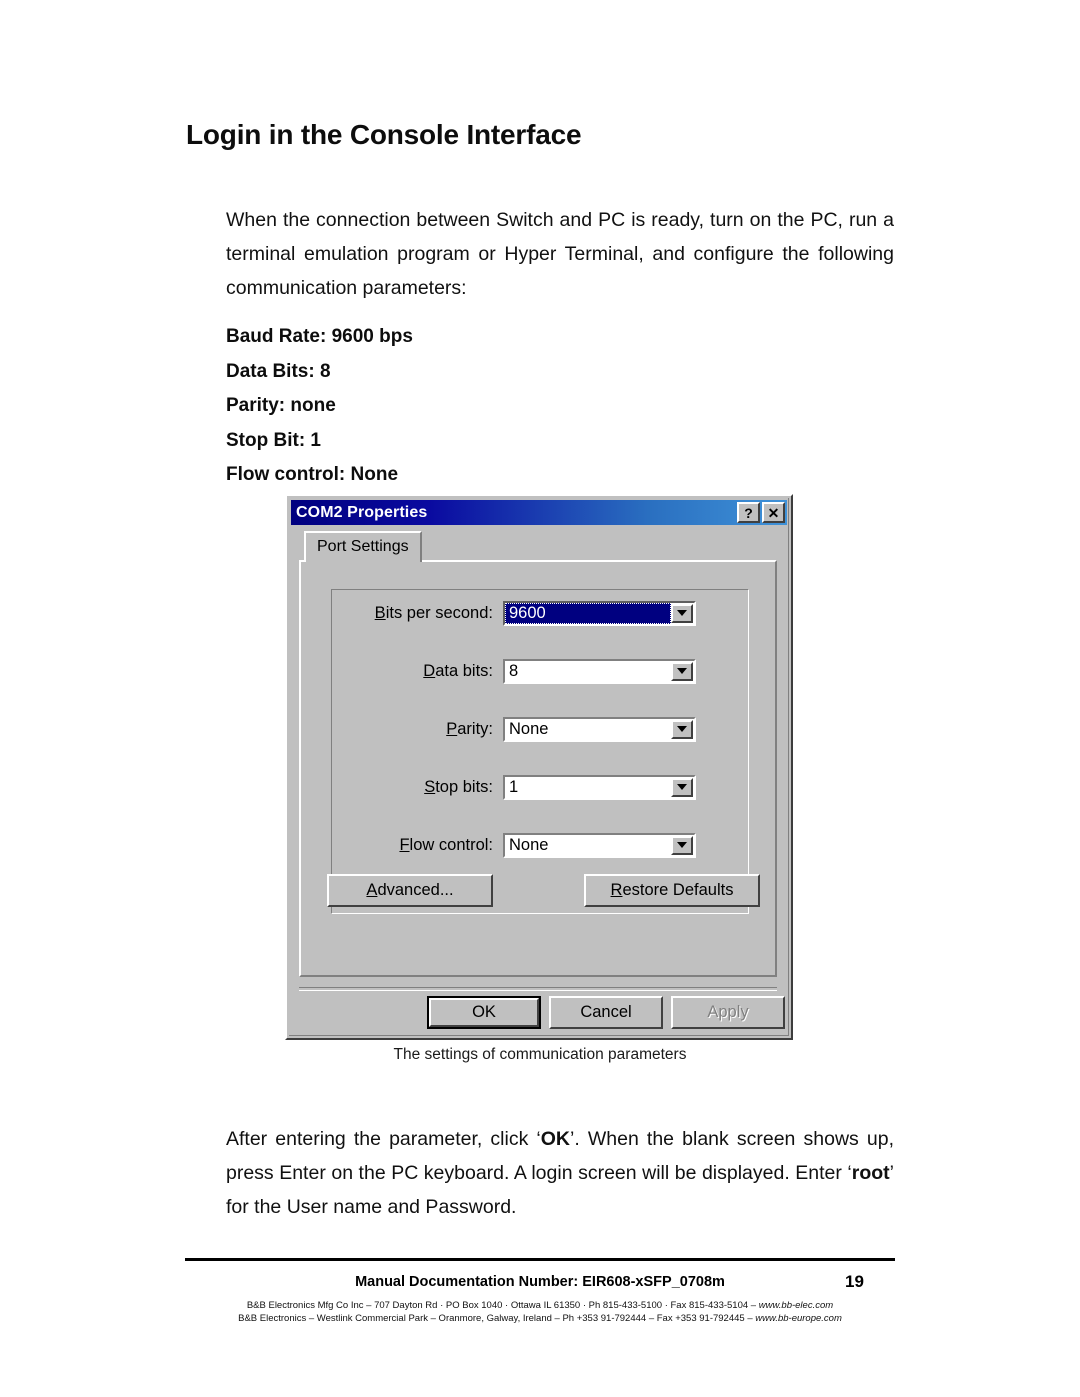 This screenshot has width=1080, height=1397. I want to click on combo-flow-control: None, so click(599, 845).